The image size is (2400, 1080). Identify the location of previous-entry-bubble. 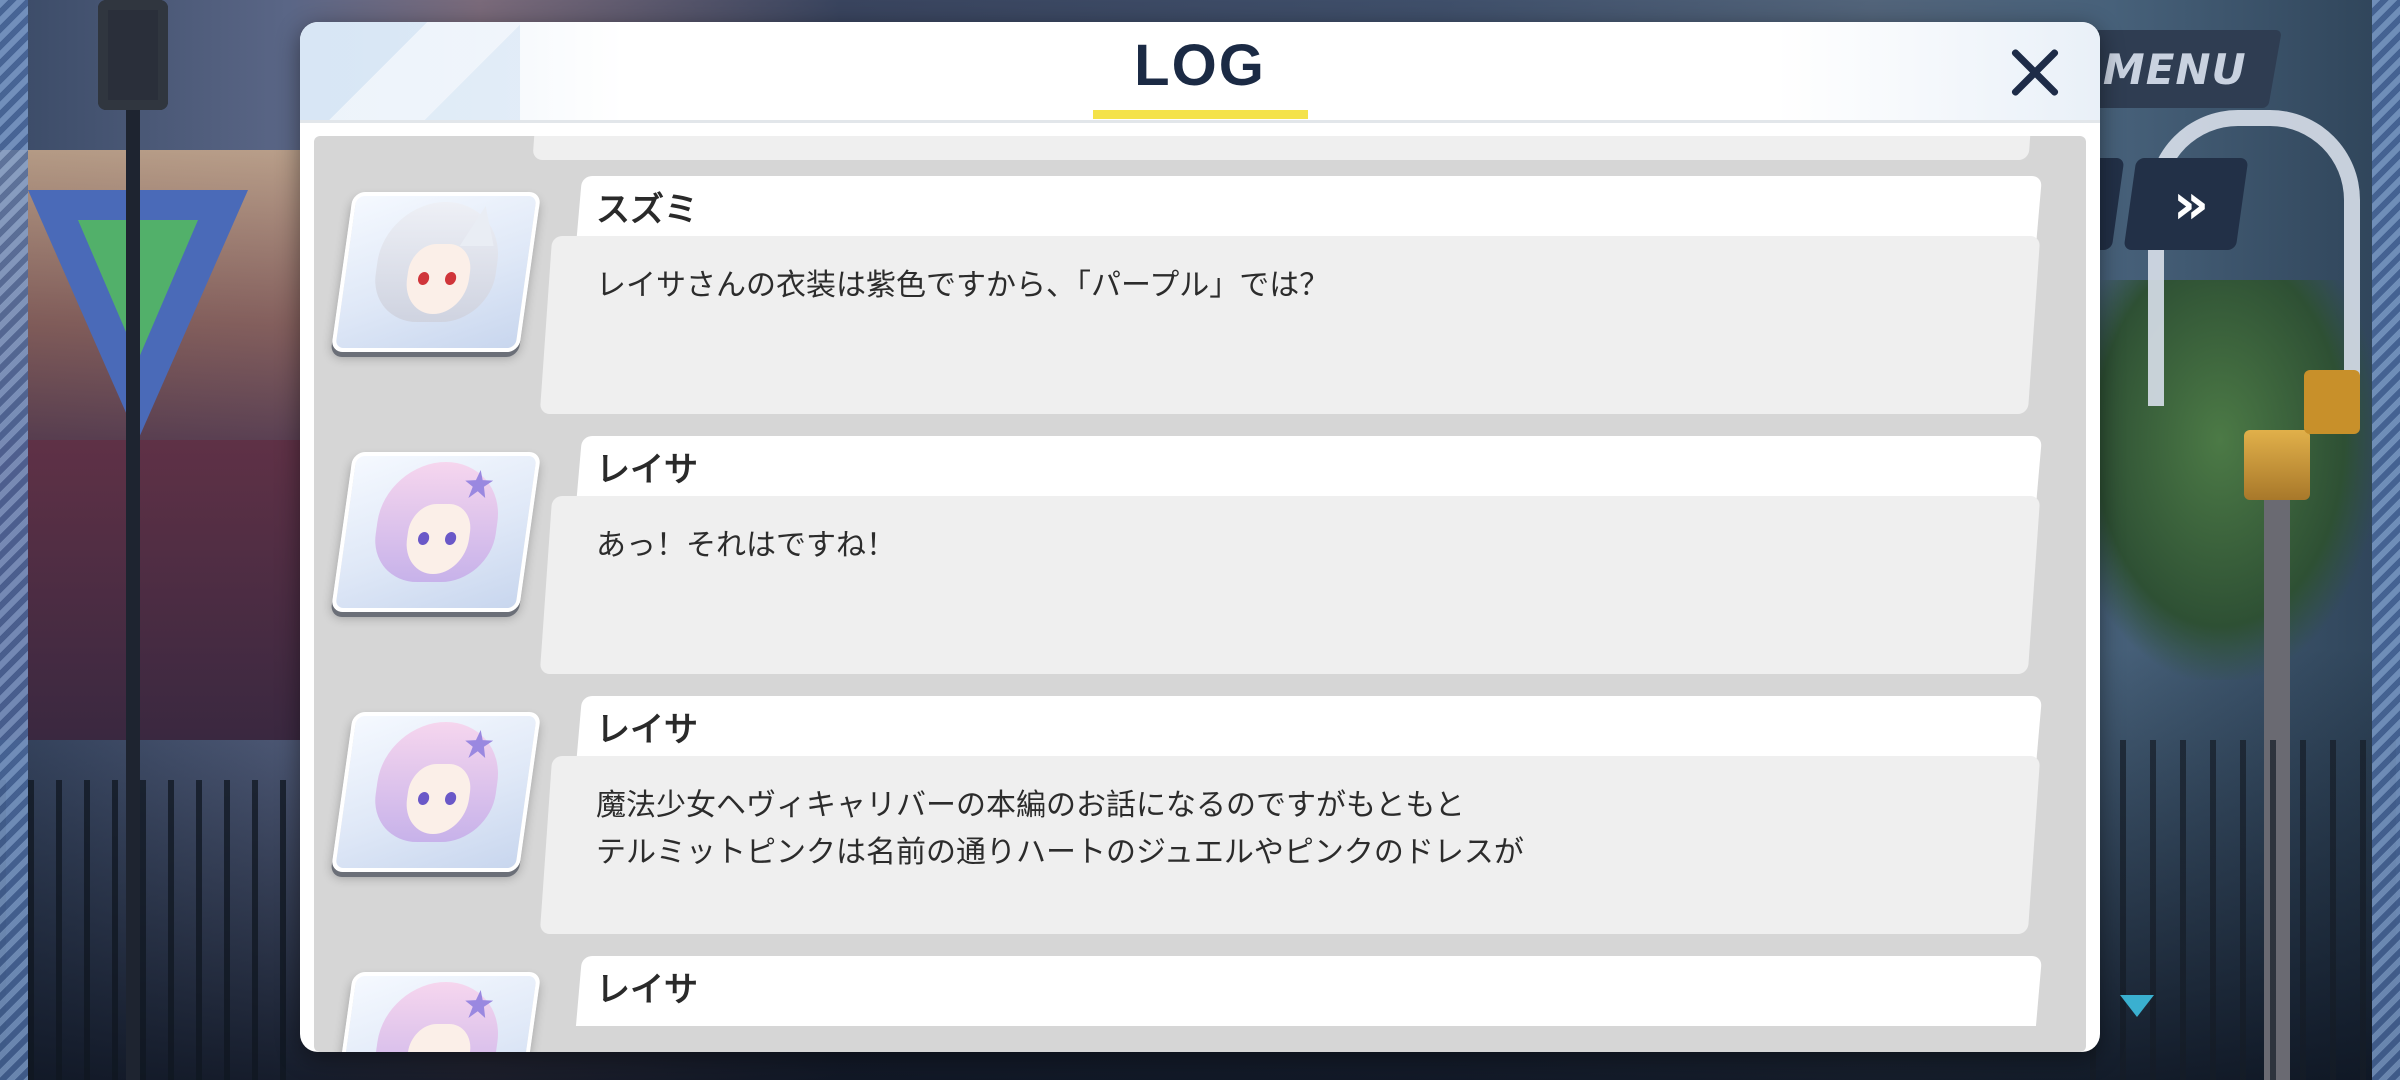
(1282, 148).